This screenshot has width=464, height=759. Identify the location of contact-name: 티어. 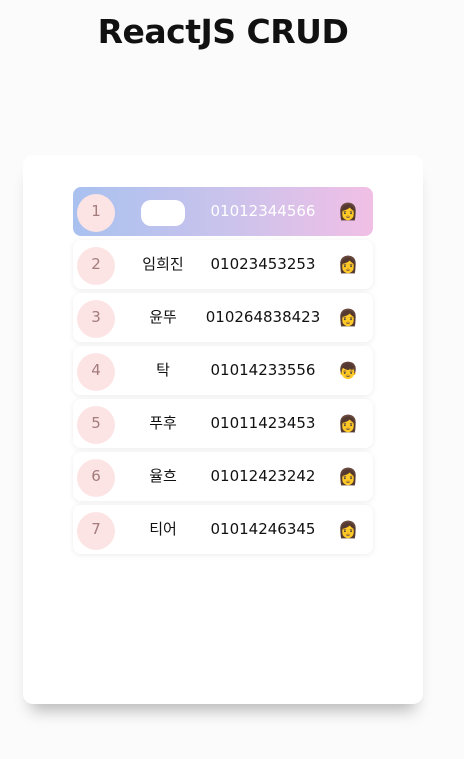
(163, 529).